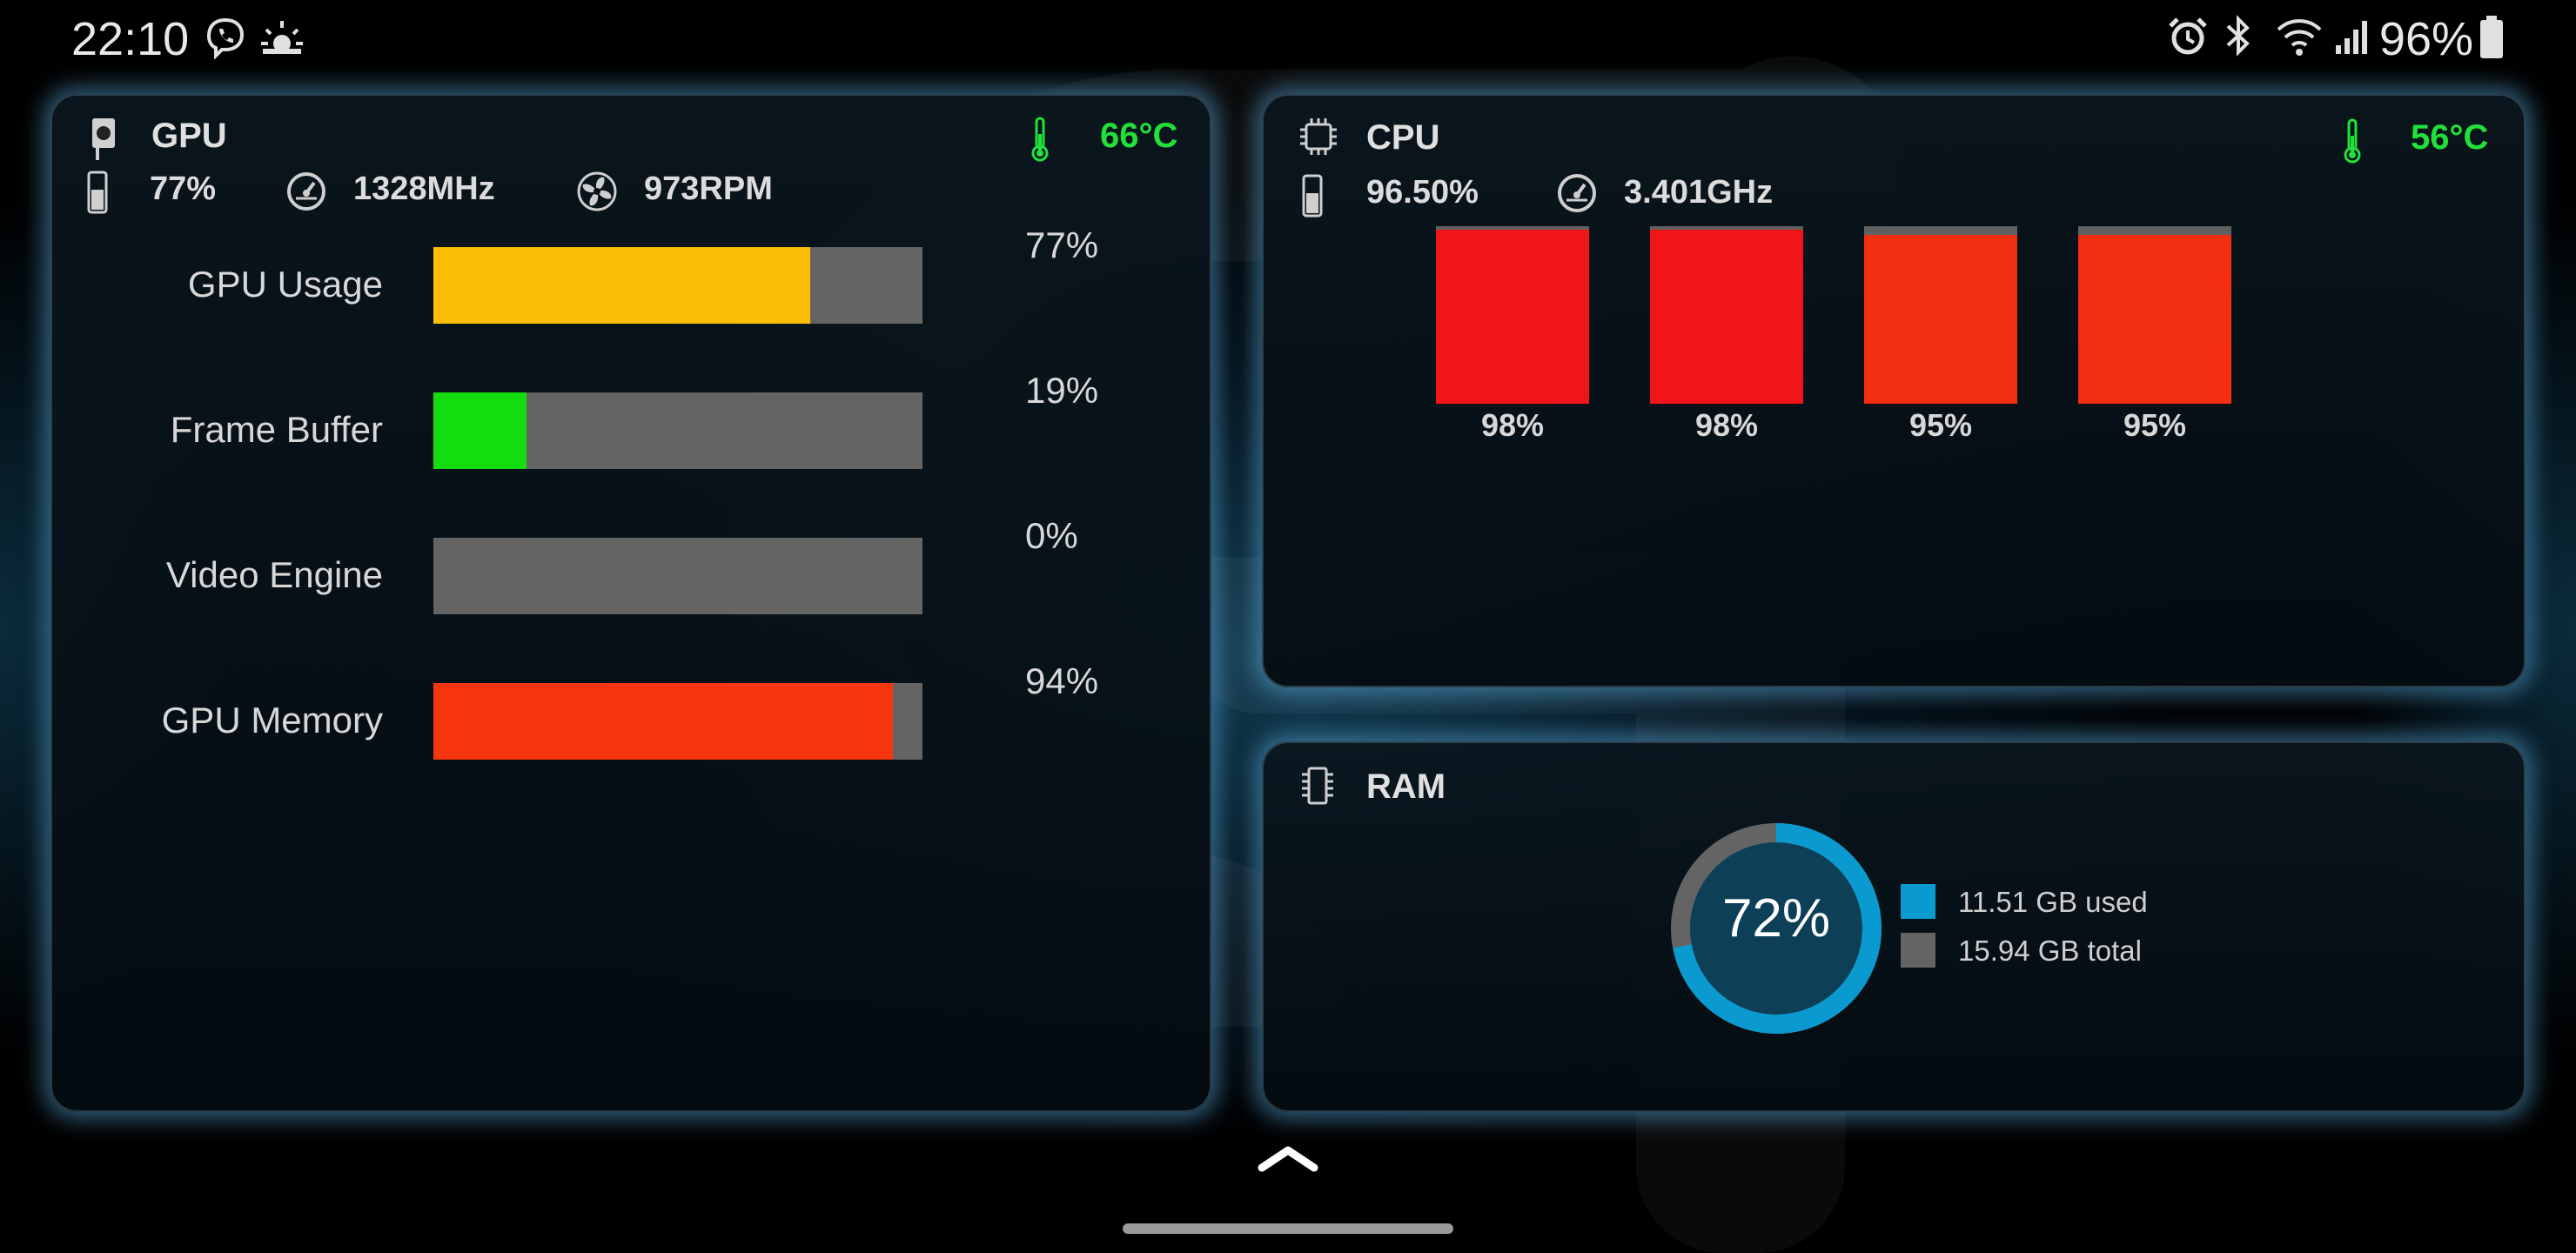 This screenshot has height=1253, width=2576. Describe the element at coordinates (621, 285) in the screenshot. I see `gpu-usage-bar-fill` at that location.